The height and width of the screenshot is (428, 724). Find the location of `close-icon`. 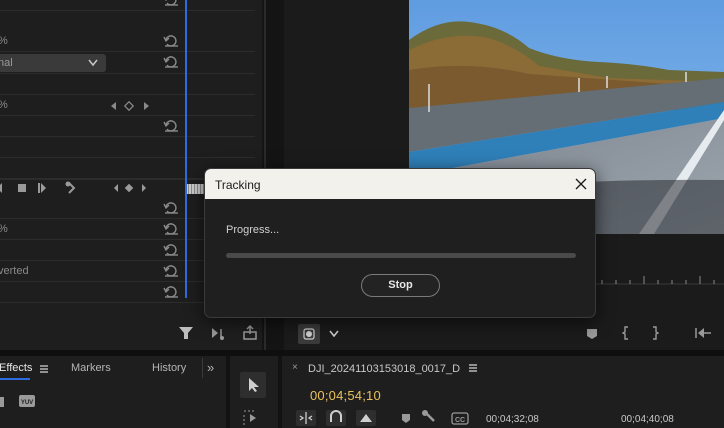

close-icon is located at coordinates (581, 184).